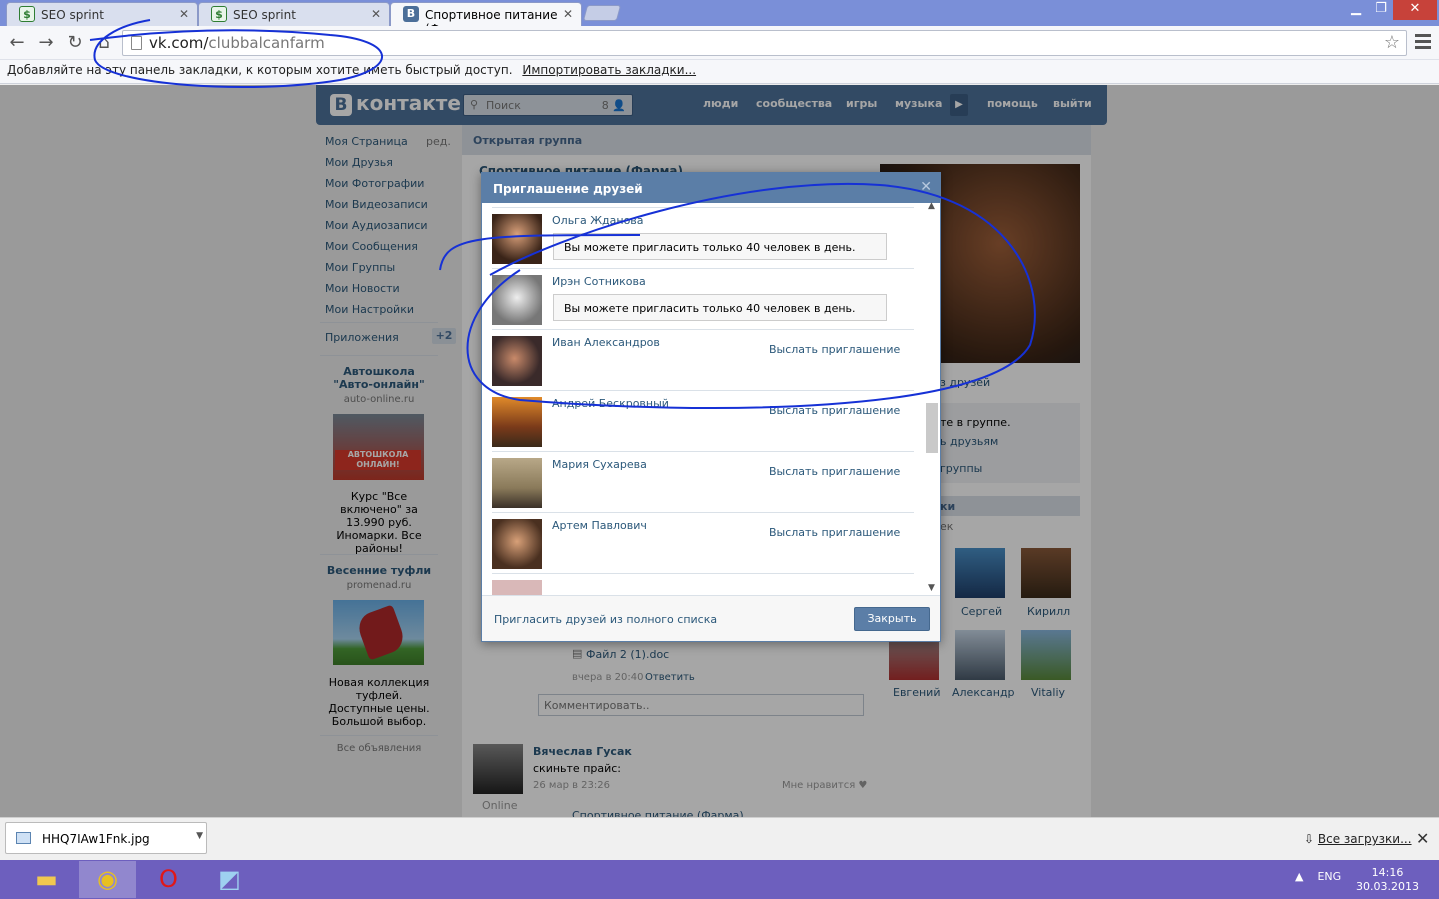  Describe the element at coordinates (46, 879) in the screenshot. I see `explorer-icon: ▬` at that location.